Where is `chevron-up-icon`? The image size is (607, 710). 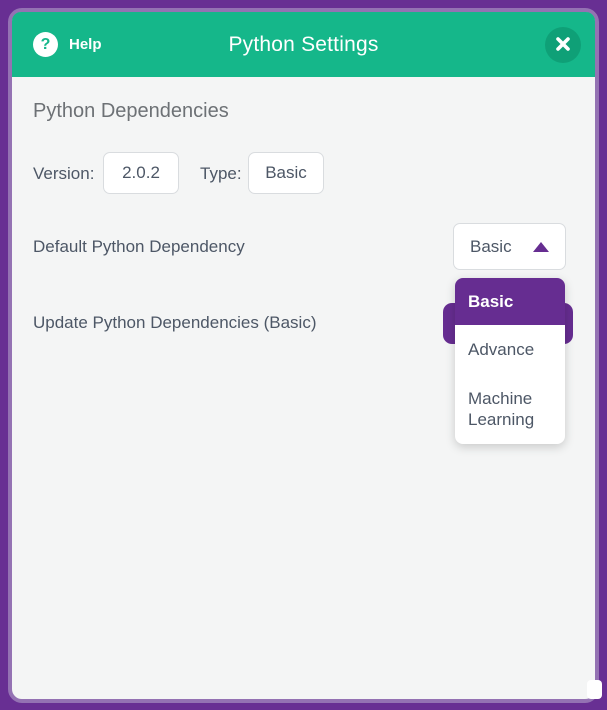
chevron-up-icon is located at coordinates (541, 246).